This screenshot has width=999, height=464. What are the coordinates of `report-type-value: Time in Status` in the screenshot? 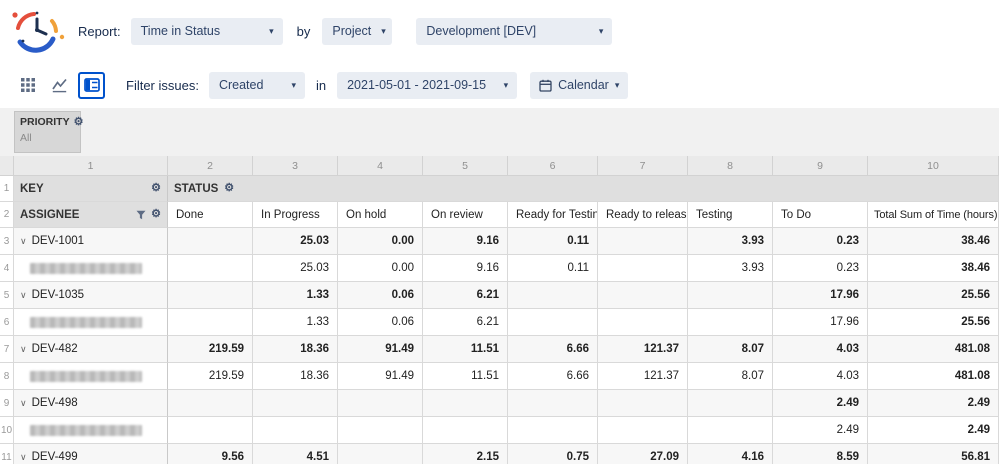 It's located at (180, 31).